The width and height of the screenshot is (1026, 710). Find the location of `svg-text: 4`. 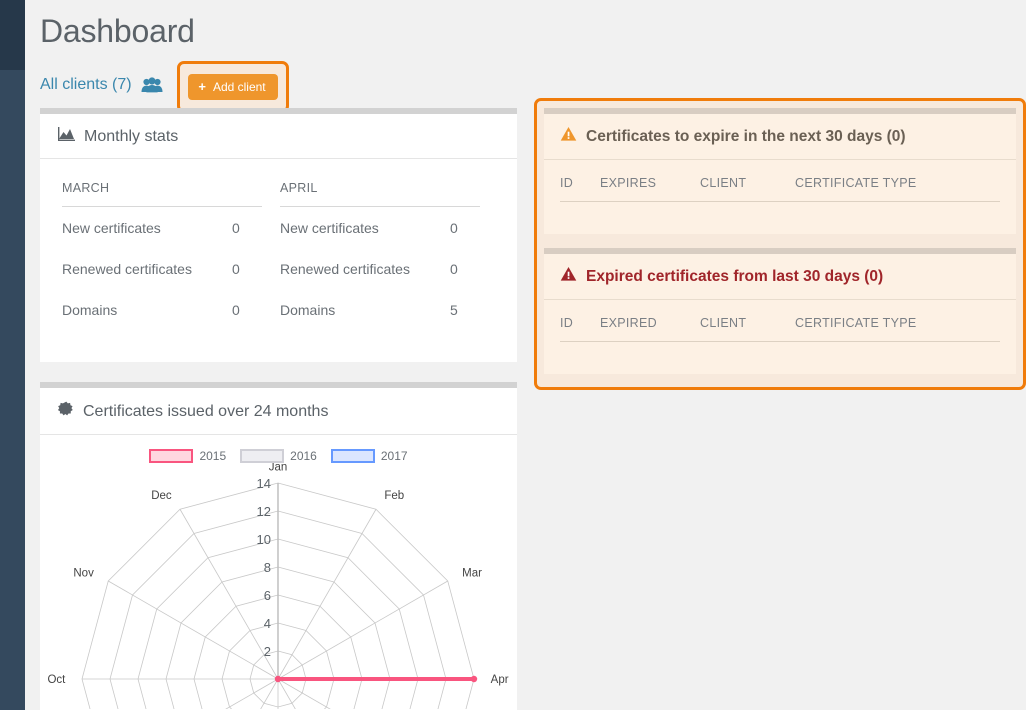

svg-text: 4 is located at coordinates (267, 623).